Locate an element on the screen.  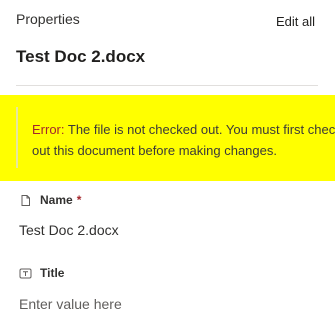
document-icon is located at coordinates (25, 200).